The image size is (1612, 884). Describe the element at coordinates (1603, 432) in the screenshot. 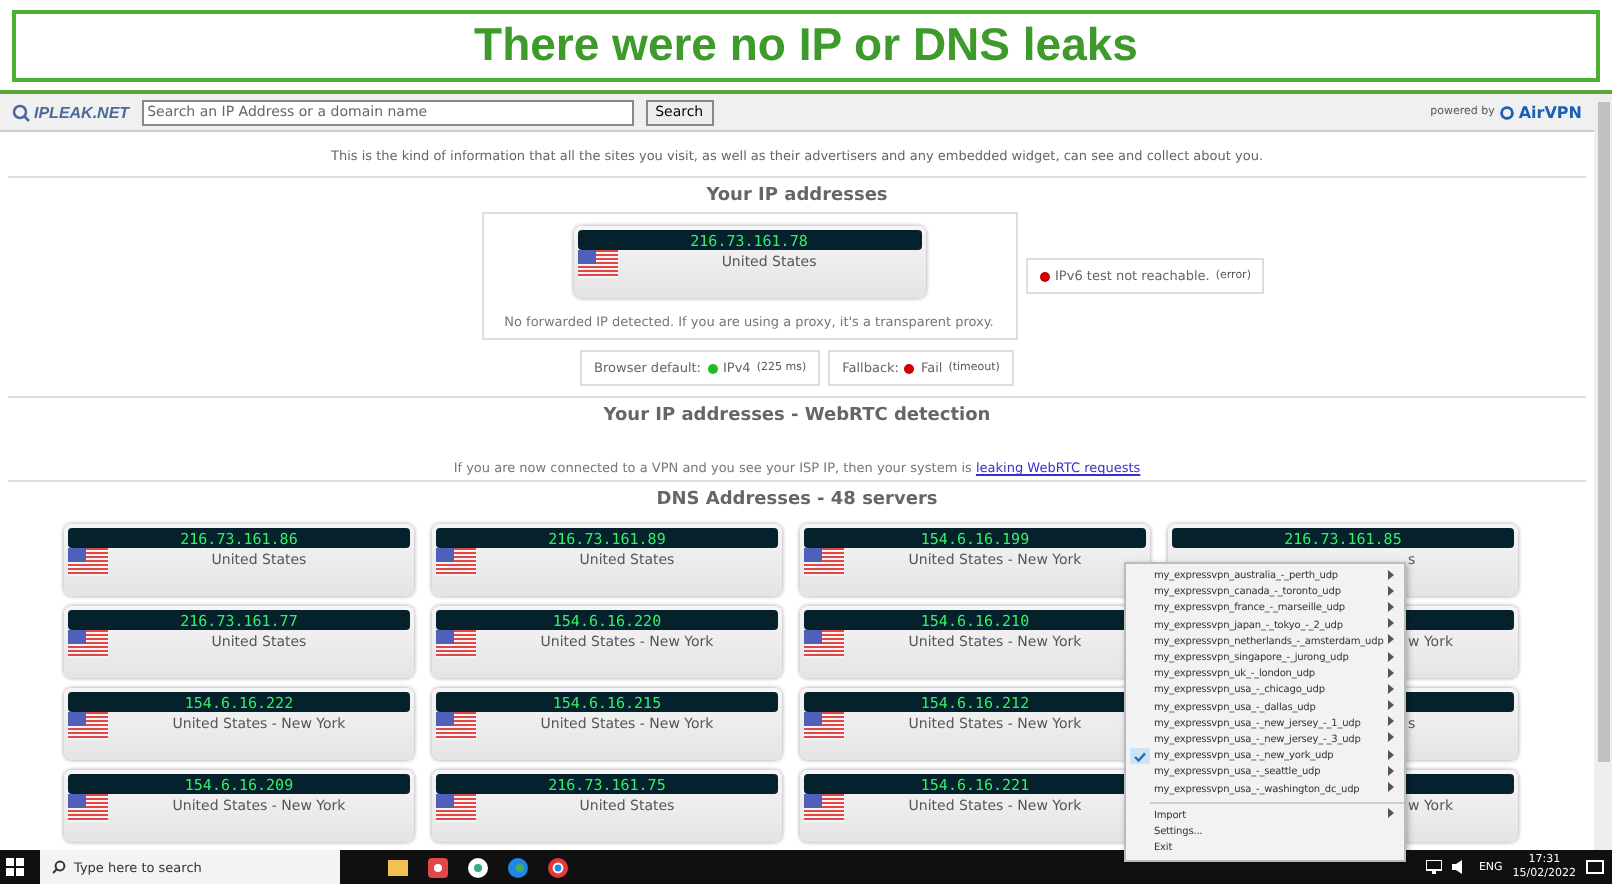

I see `scrollbar-thumb` at that location.